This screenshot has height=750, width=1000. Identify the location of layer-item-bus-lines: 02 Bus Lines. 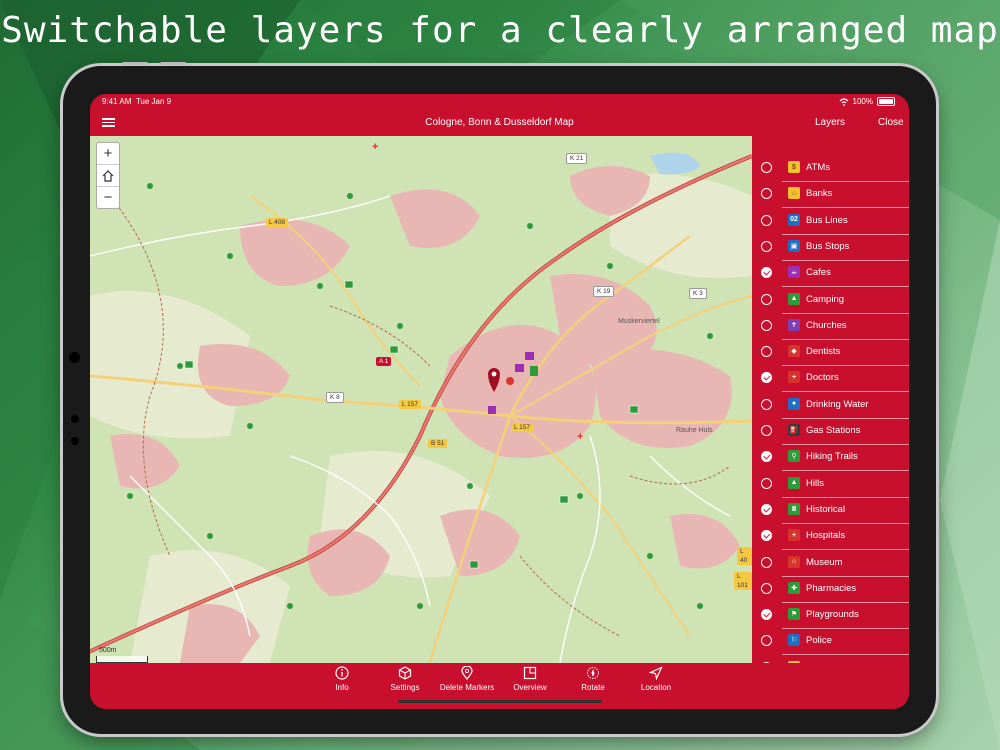
(830, 222).